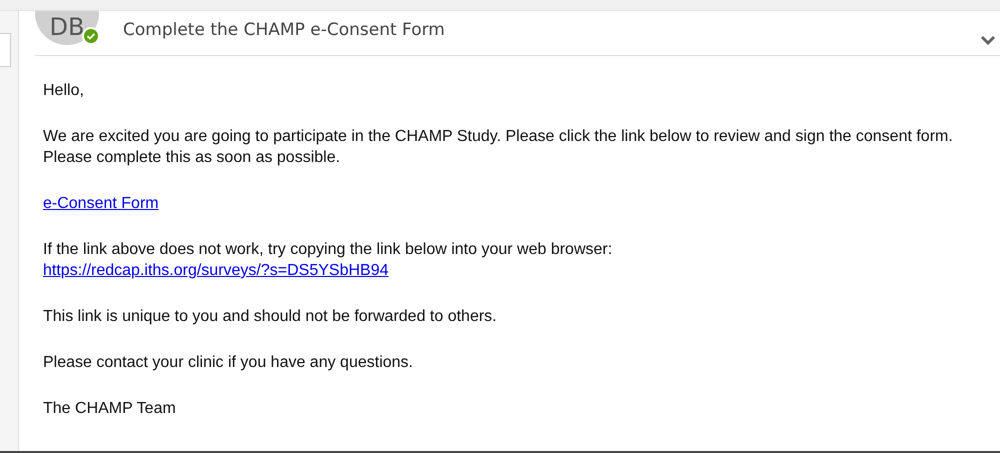  What do you see at coordinates (101, 203) in the screenshot?
I see `consent-form-link: e-Consent Form` at bounding box center [101, 203].